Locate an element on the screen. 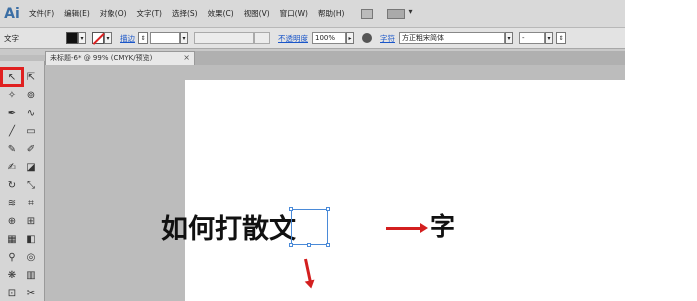 The width and height of the screenshot is (697, 301). headline-text-object: 如何打散文 is located at coordinates (228, 226).